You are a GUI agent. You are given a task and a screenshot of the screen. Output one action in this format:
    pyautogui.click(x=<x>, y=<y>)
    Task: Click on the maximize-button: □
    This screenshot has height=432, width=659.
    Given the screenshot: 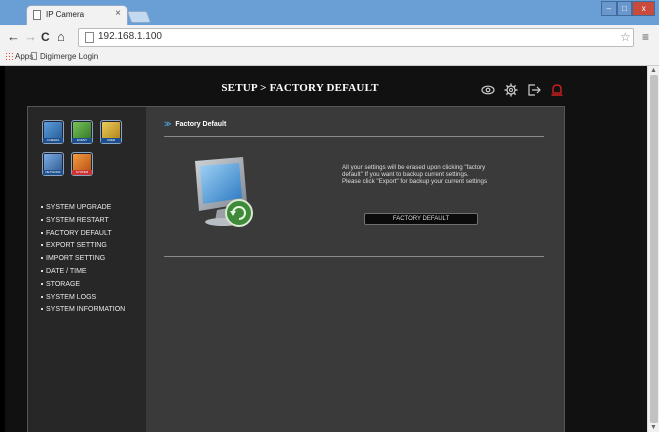 What is the action you would take?
    pyautogui.click(x=624, y=8)
    